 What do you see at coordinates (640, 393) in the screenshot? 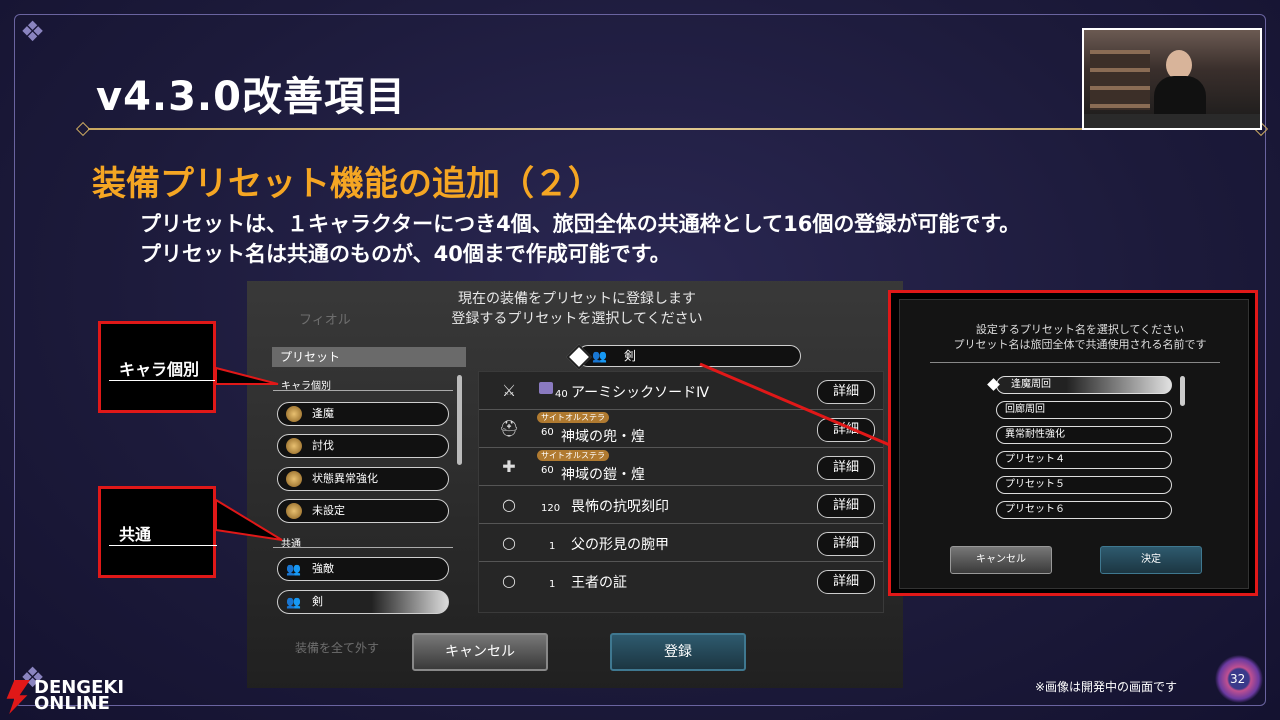
I see `item-name: アーミシックソードⅣ` at bounding box center [640, 393].